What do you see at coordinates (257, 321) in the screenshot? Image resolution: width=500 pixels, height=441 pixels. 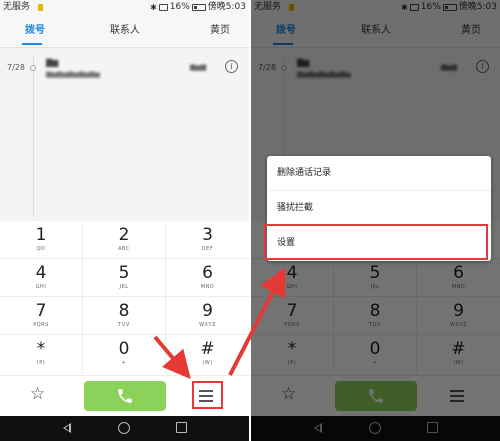 I see `arrow-to-settings` at bounding box center [257, 321].